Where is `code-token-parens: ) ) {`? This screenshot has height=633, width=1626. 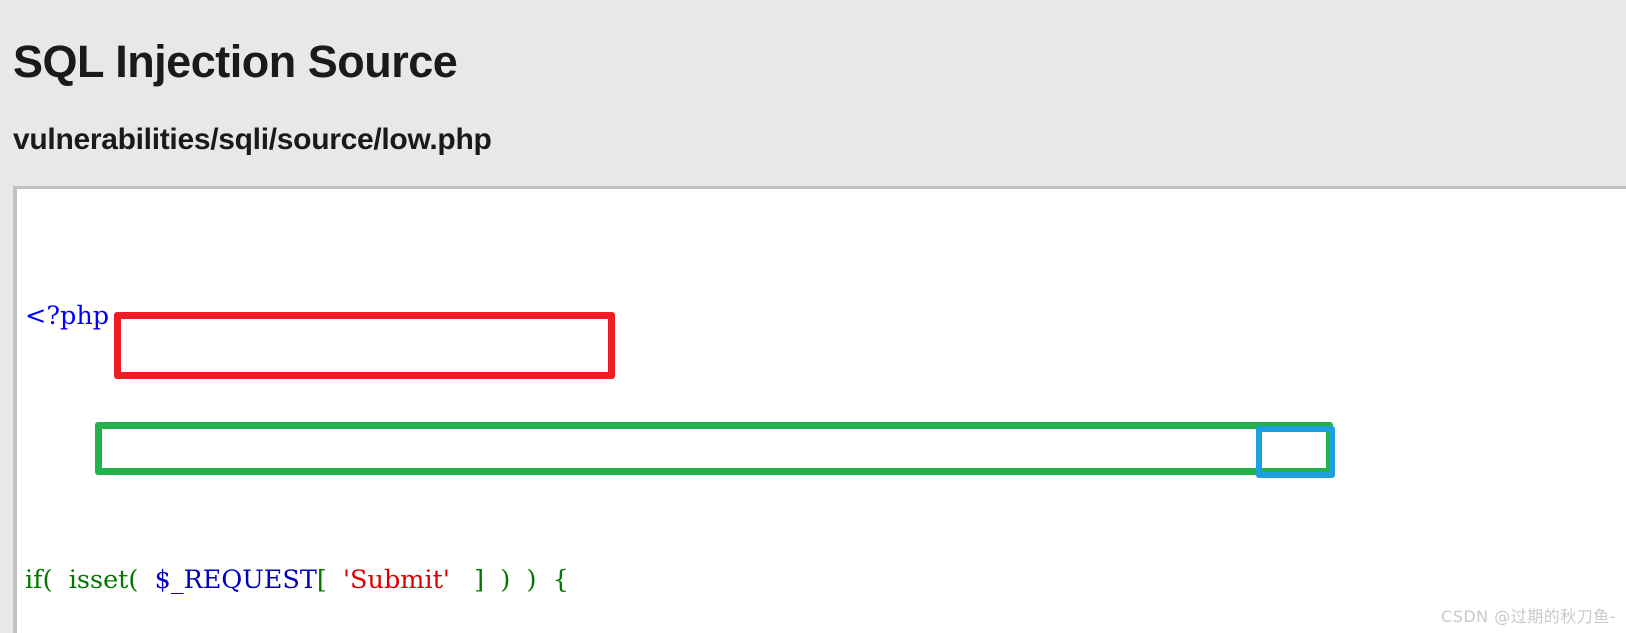 code-token-parens: ) ) { is located at coordinates (526, 580).